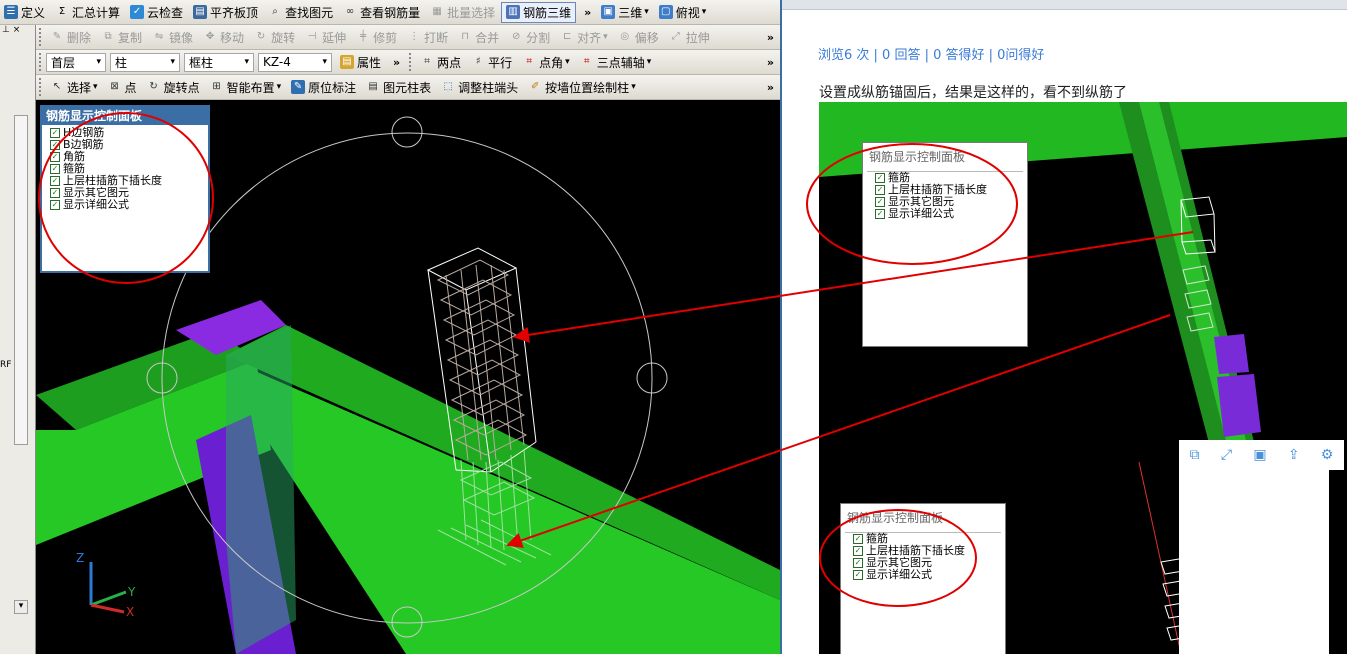 The height and width of the screenshot is (654, 1347). I want to click on save-icon: ▣, so click(1259, 455).